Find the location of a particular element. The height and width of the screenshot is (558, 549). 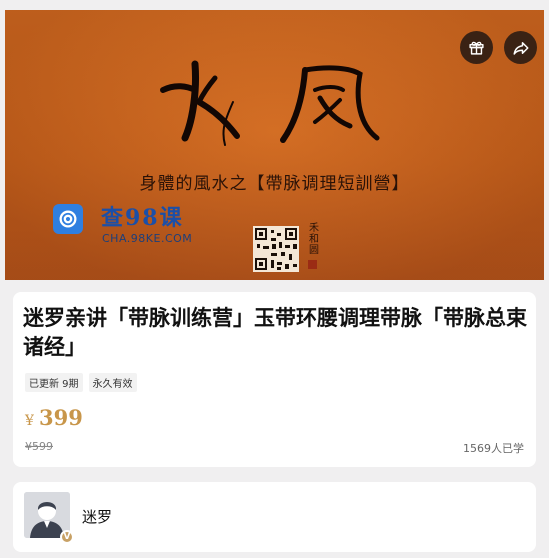

author-name: 迷罗 is located at coordinates (97, 516).